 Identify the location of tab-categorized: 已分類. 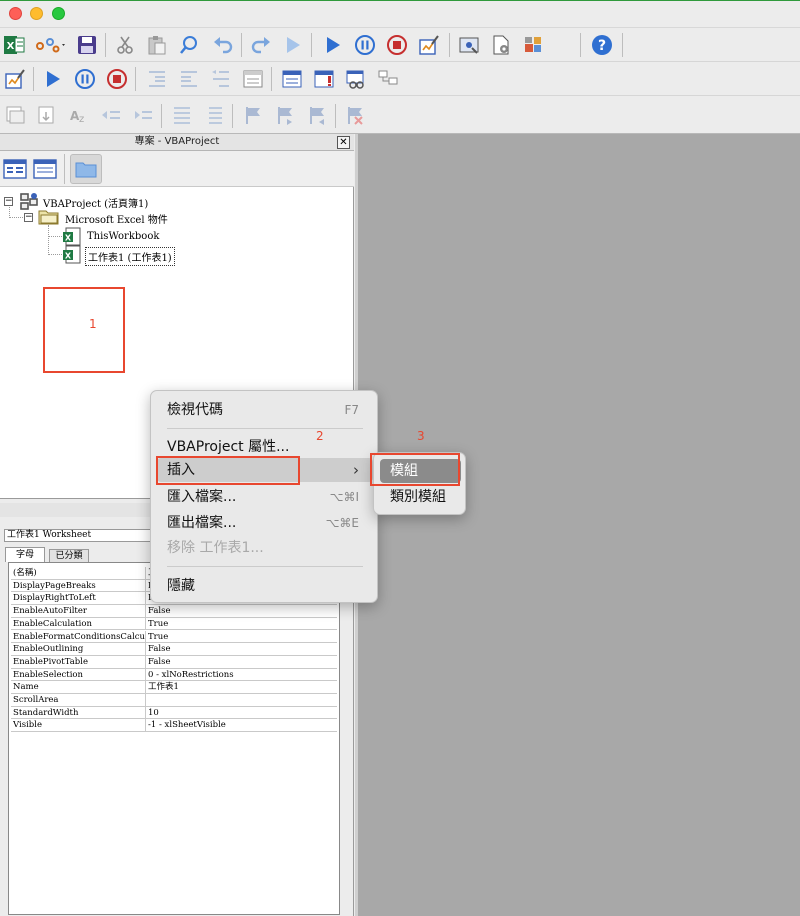
(69, 555).